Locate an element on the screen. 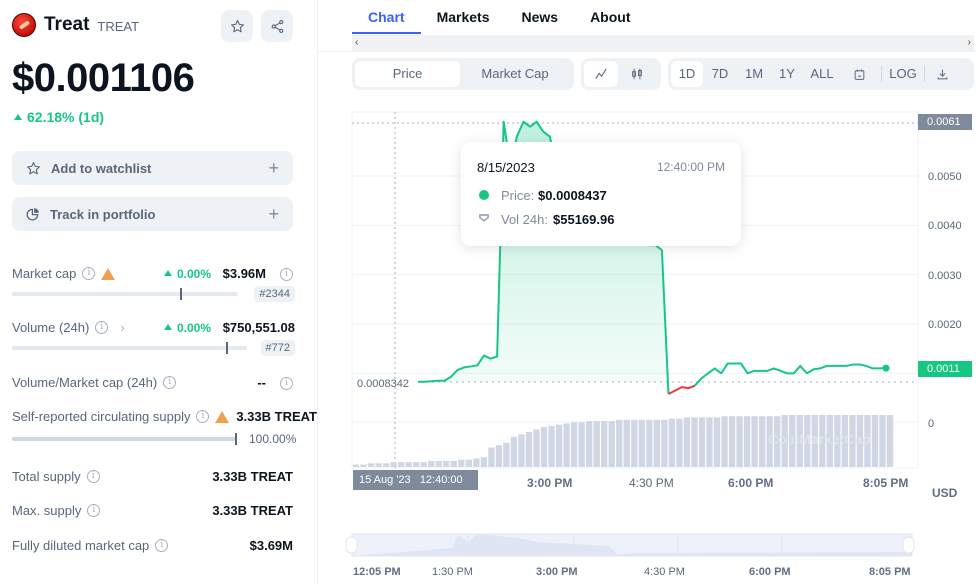  fdv-value: $3.69M is located at coordinates (271, 545).